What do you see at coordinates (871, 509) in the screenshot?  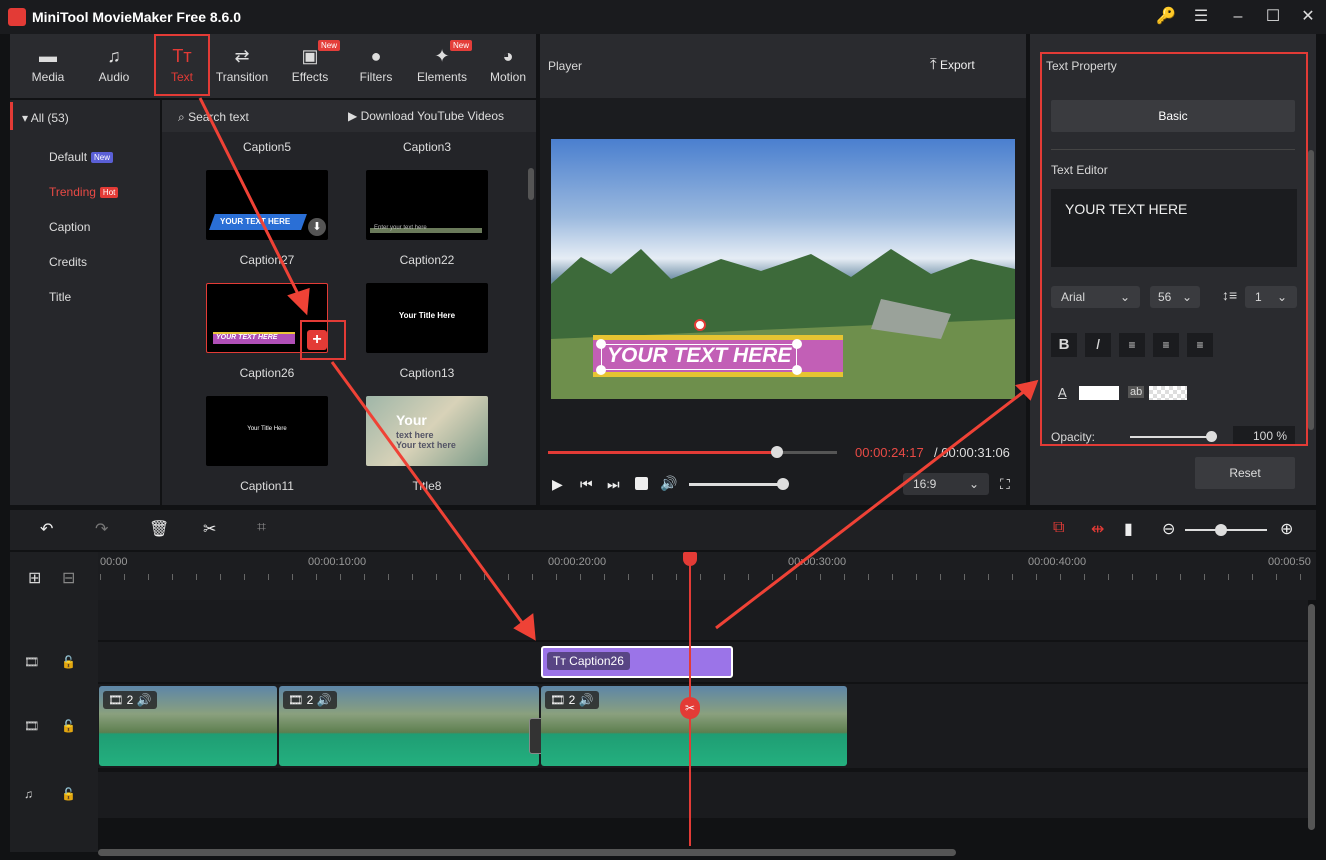 I see `arrow-clip-to-properties` at bounding box center [871, 509].